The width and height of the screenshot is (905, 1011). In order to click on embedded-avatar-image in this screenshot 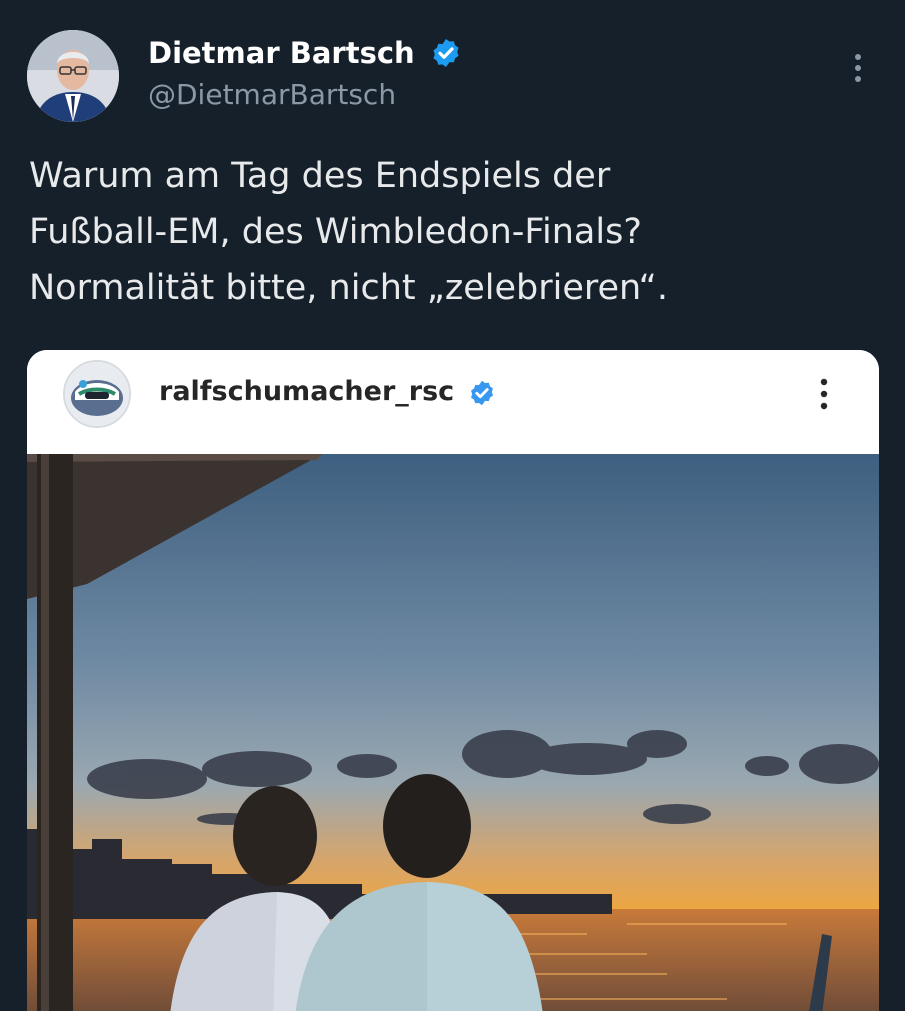, I will do `click(97, 394)`.